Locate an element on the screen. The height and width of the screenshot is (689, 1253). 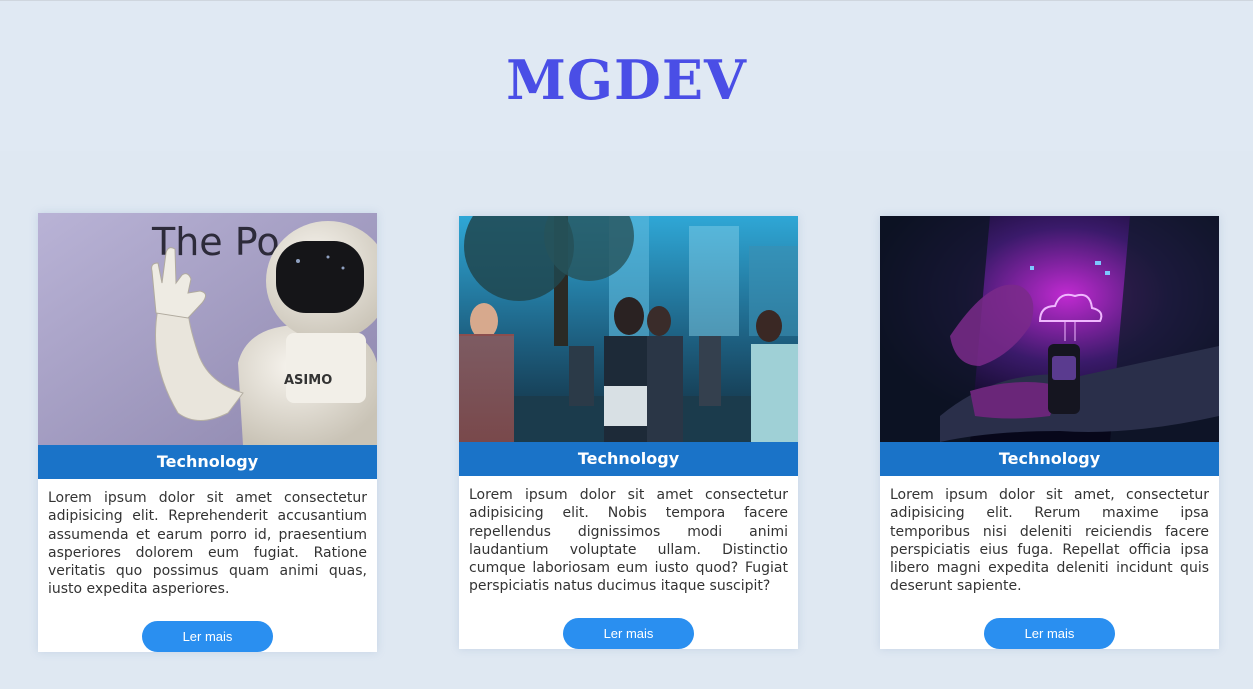
asimo-logo-text: ASIMO is located at coordinates (308, 380).